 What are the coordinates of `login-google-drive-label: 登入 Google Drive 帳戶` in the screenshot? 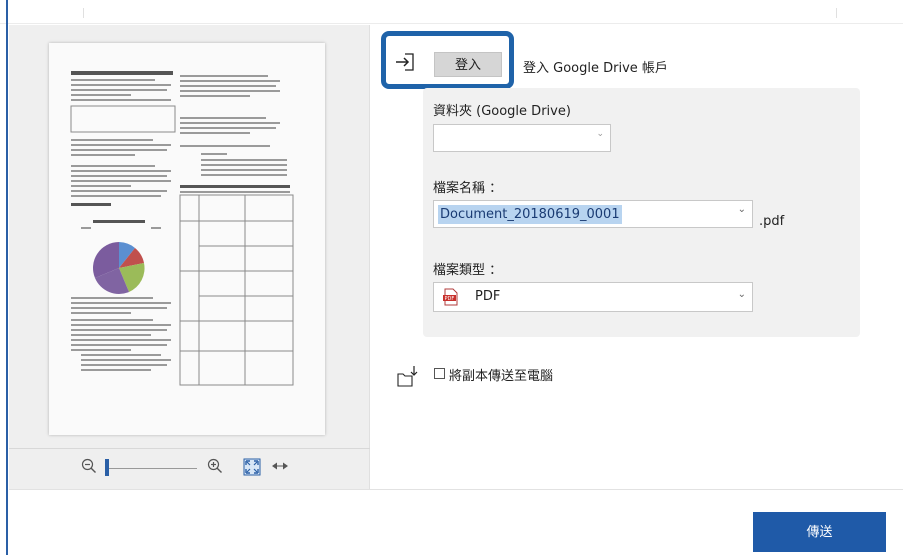 It's located at (595, 68).